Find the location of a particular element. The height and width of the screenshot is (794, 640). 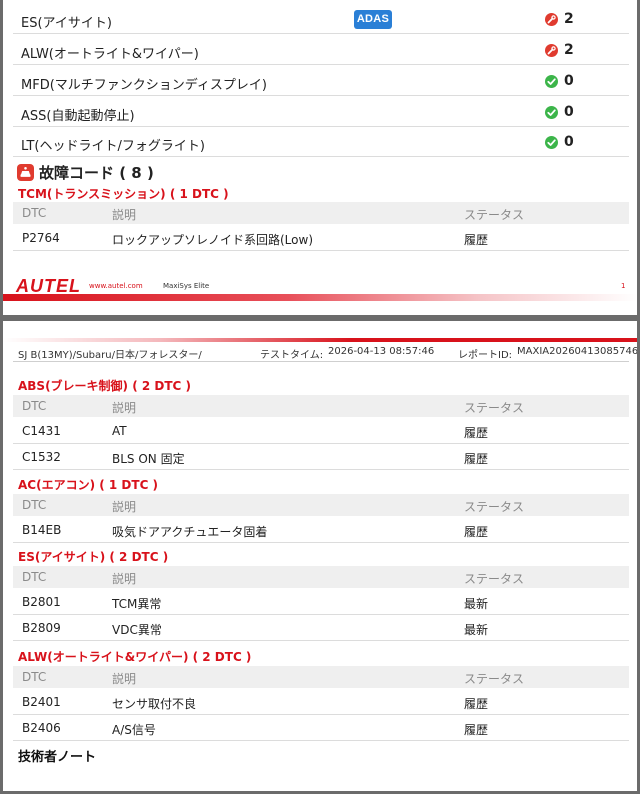

fault-codes-title: 故障コード ( 8 ) is located at coordinates (96, 173).